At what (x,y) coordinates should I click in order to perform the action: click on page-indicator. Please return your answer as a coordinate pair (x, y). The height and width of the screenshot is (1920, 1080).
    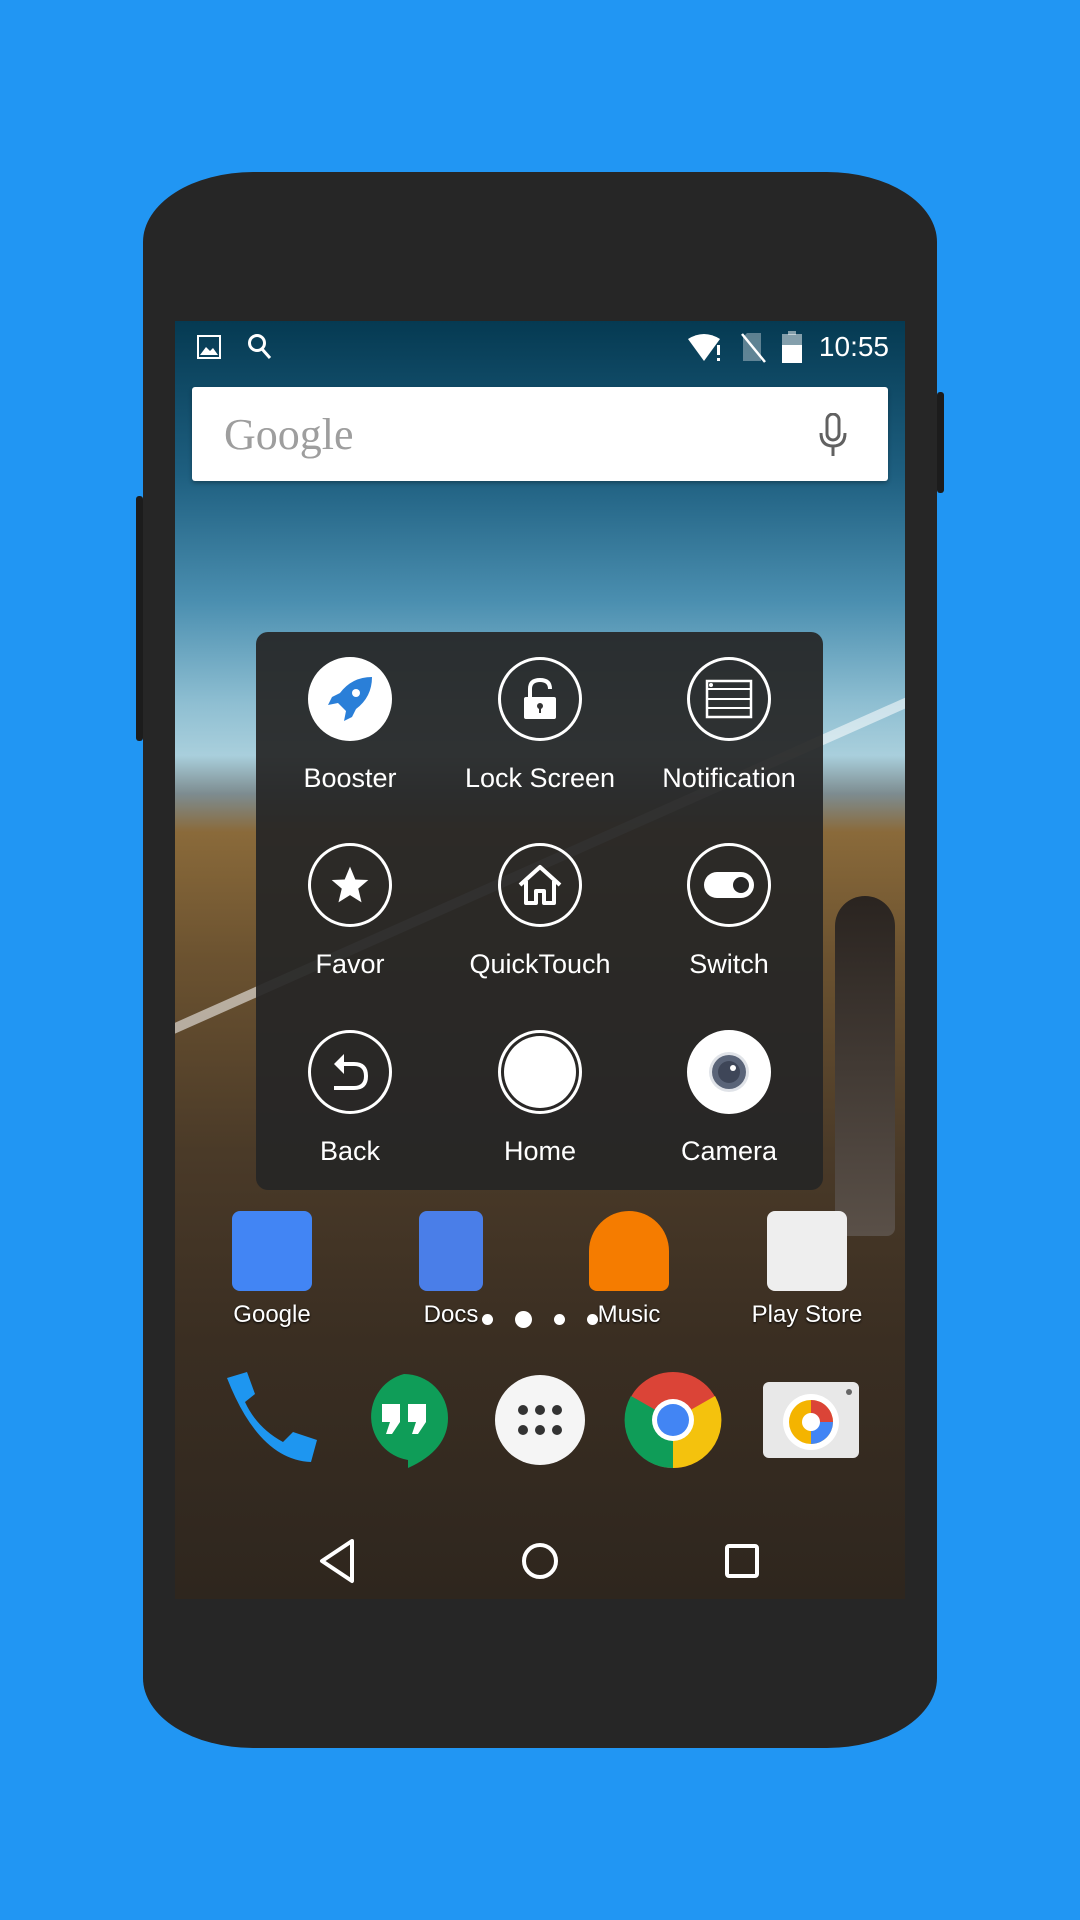
    Looking at the image, I should click on (540, 1320).